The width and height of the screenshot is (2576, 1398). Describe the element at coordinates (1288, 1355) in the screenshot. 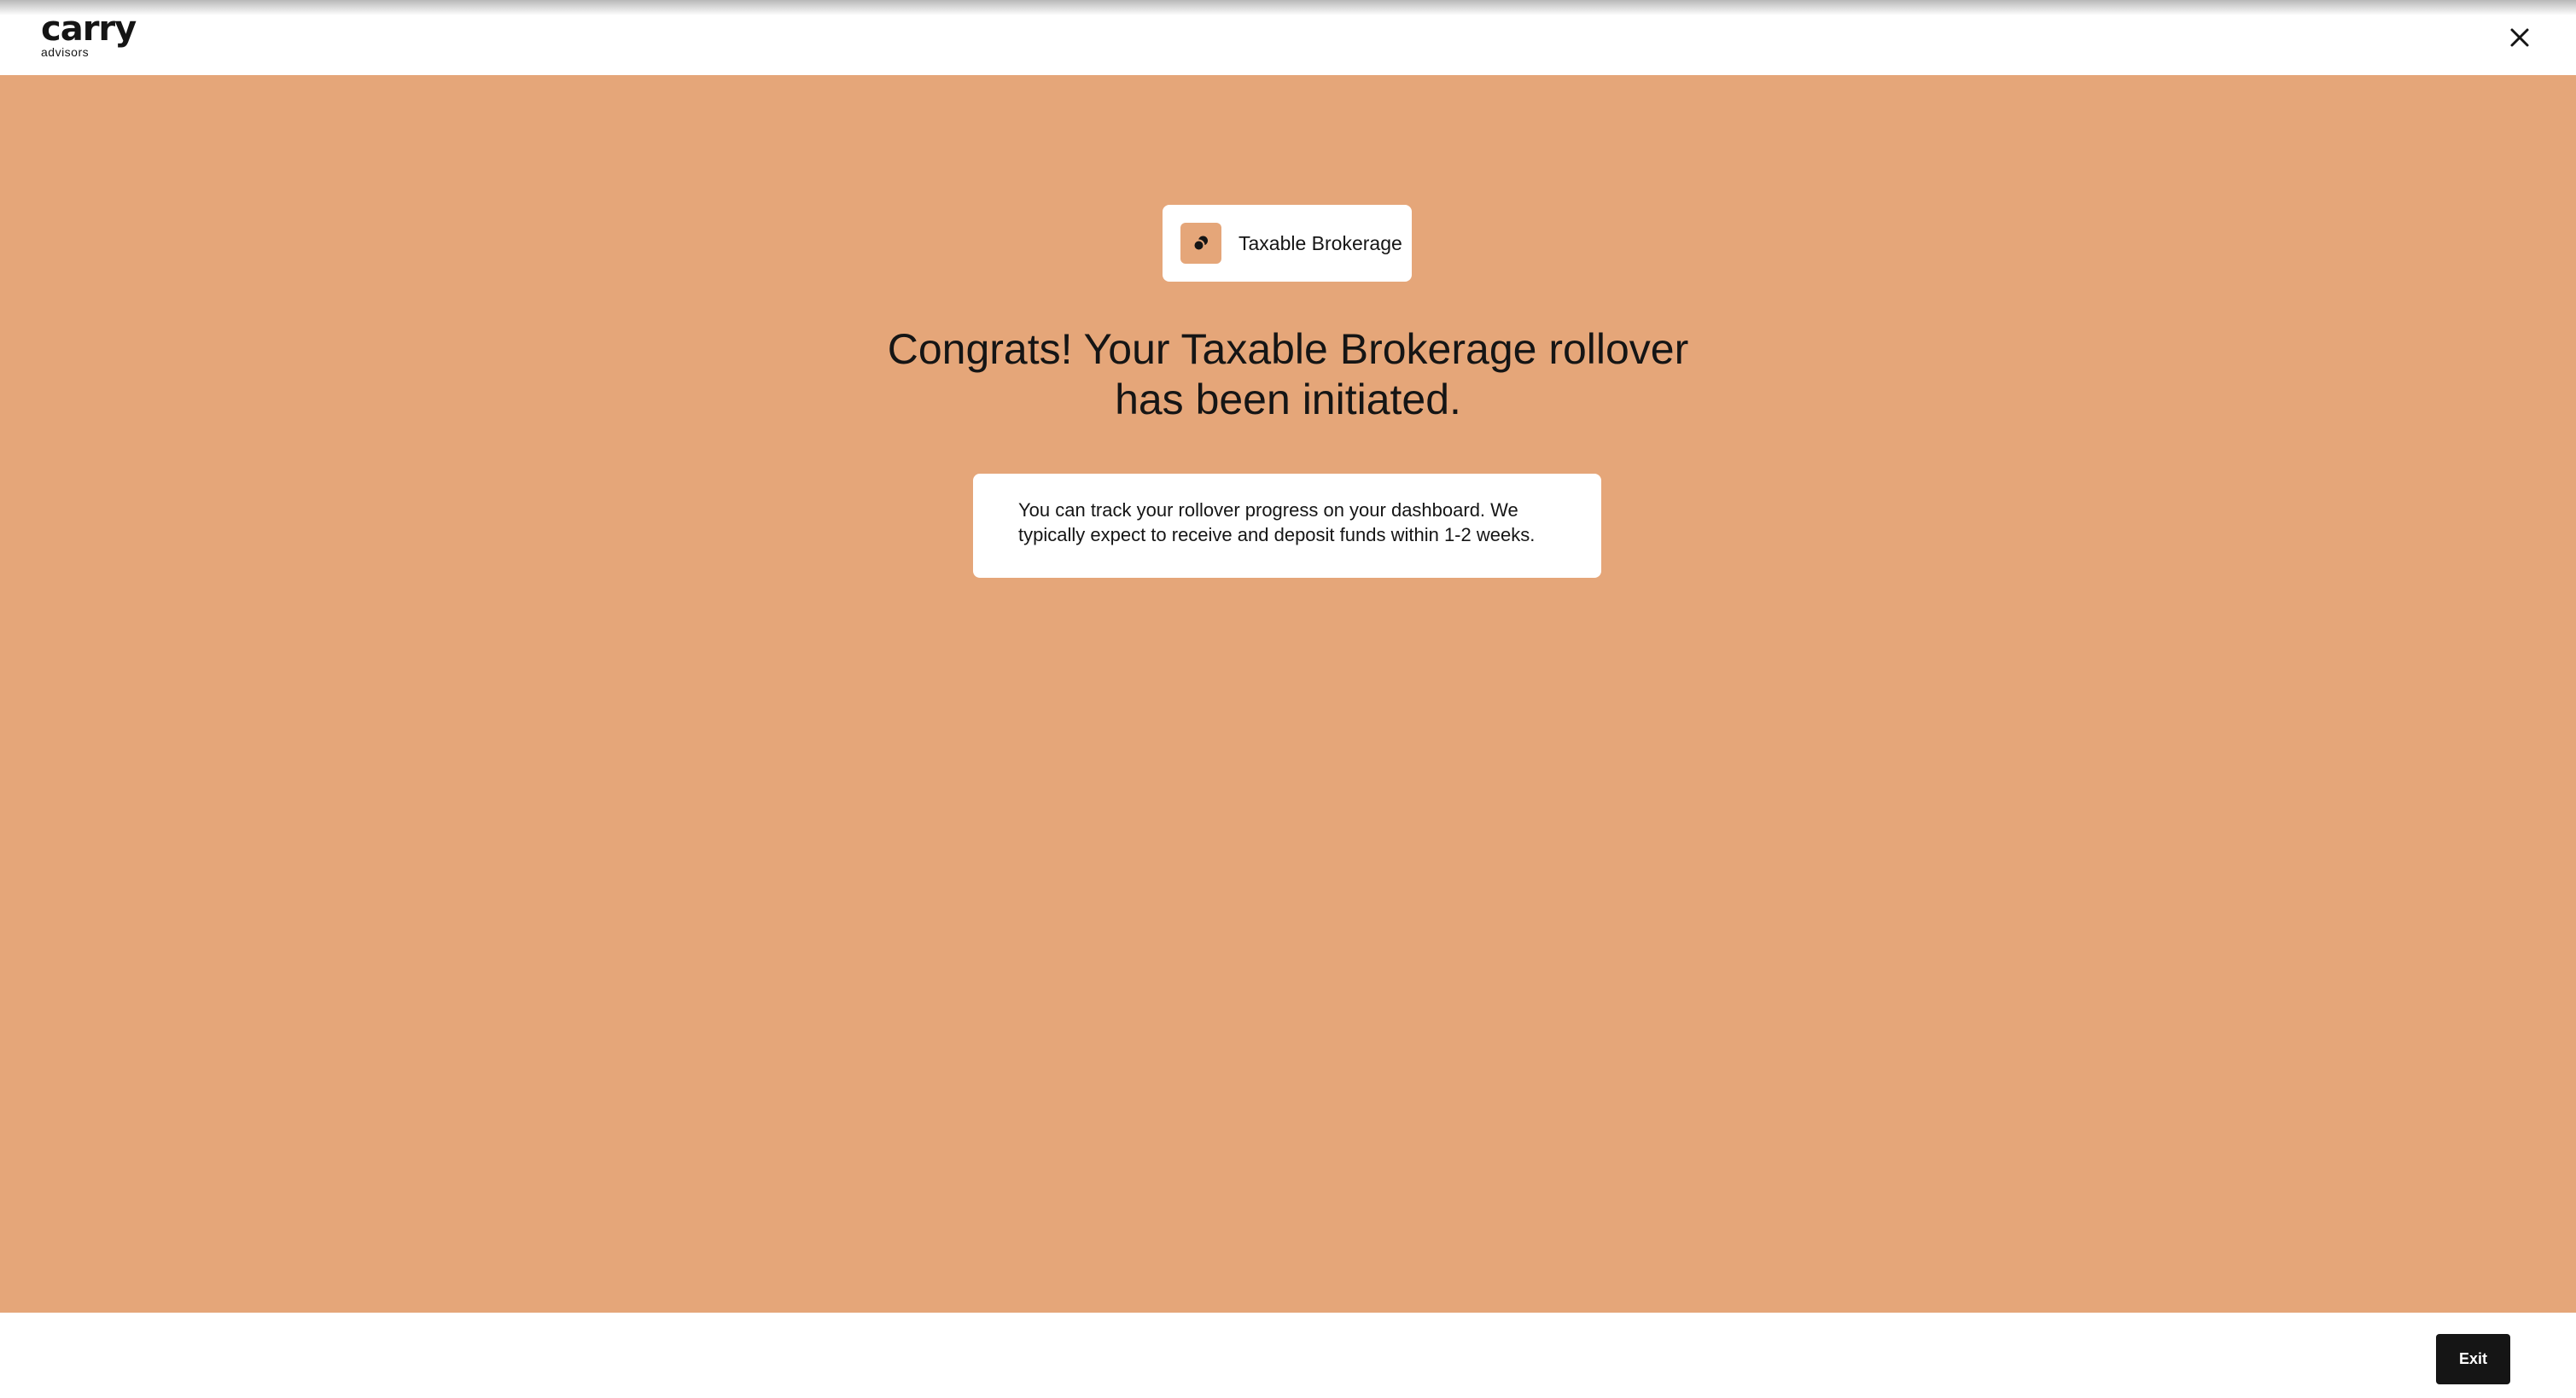

I see `footer-bar` at that location.